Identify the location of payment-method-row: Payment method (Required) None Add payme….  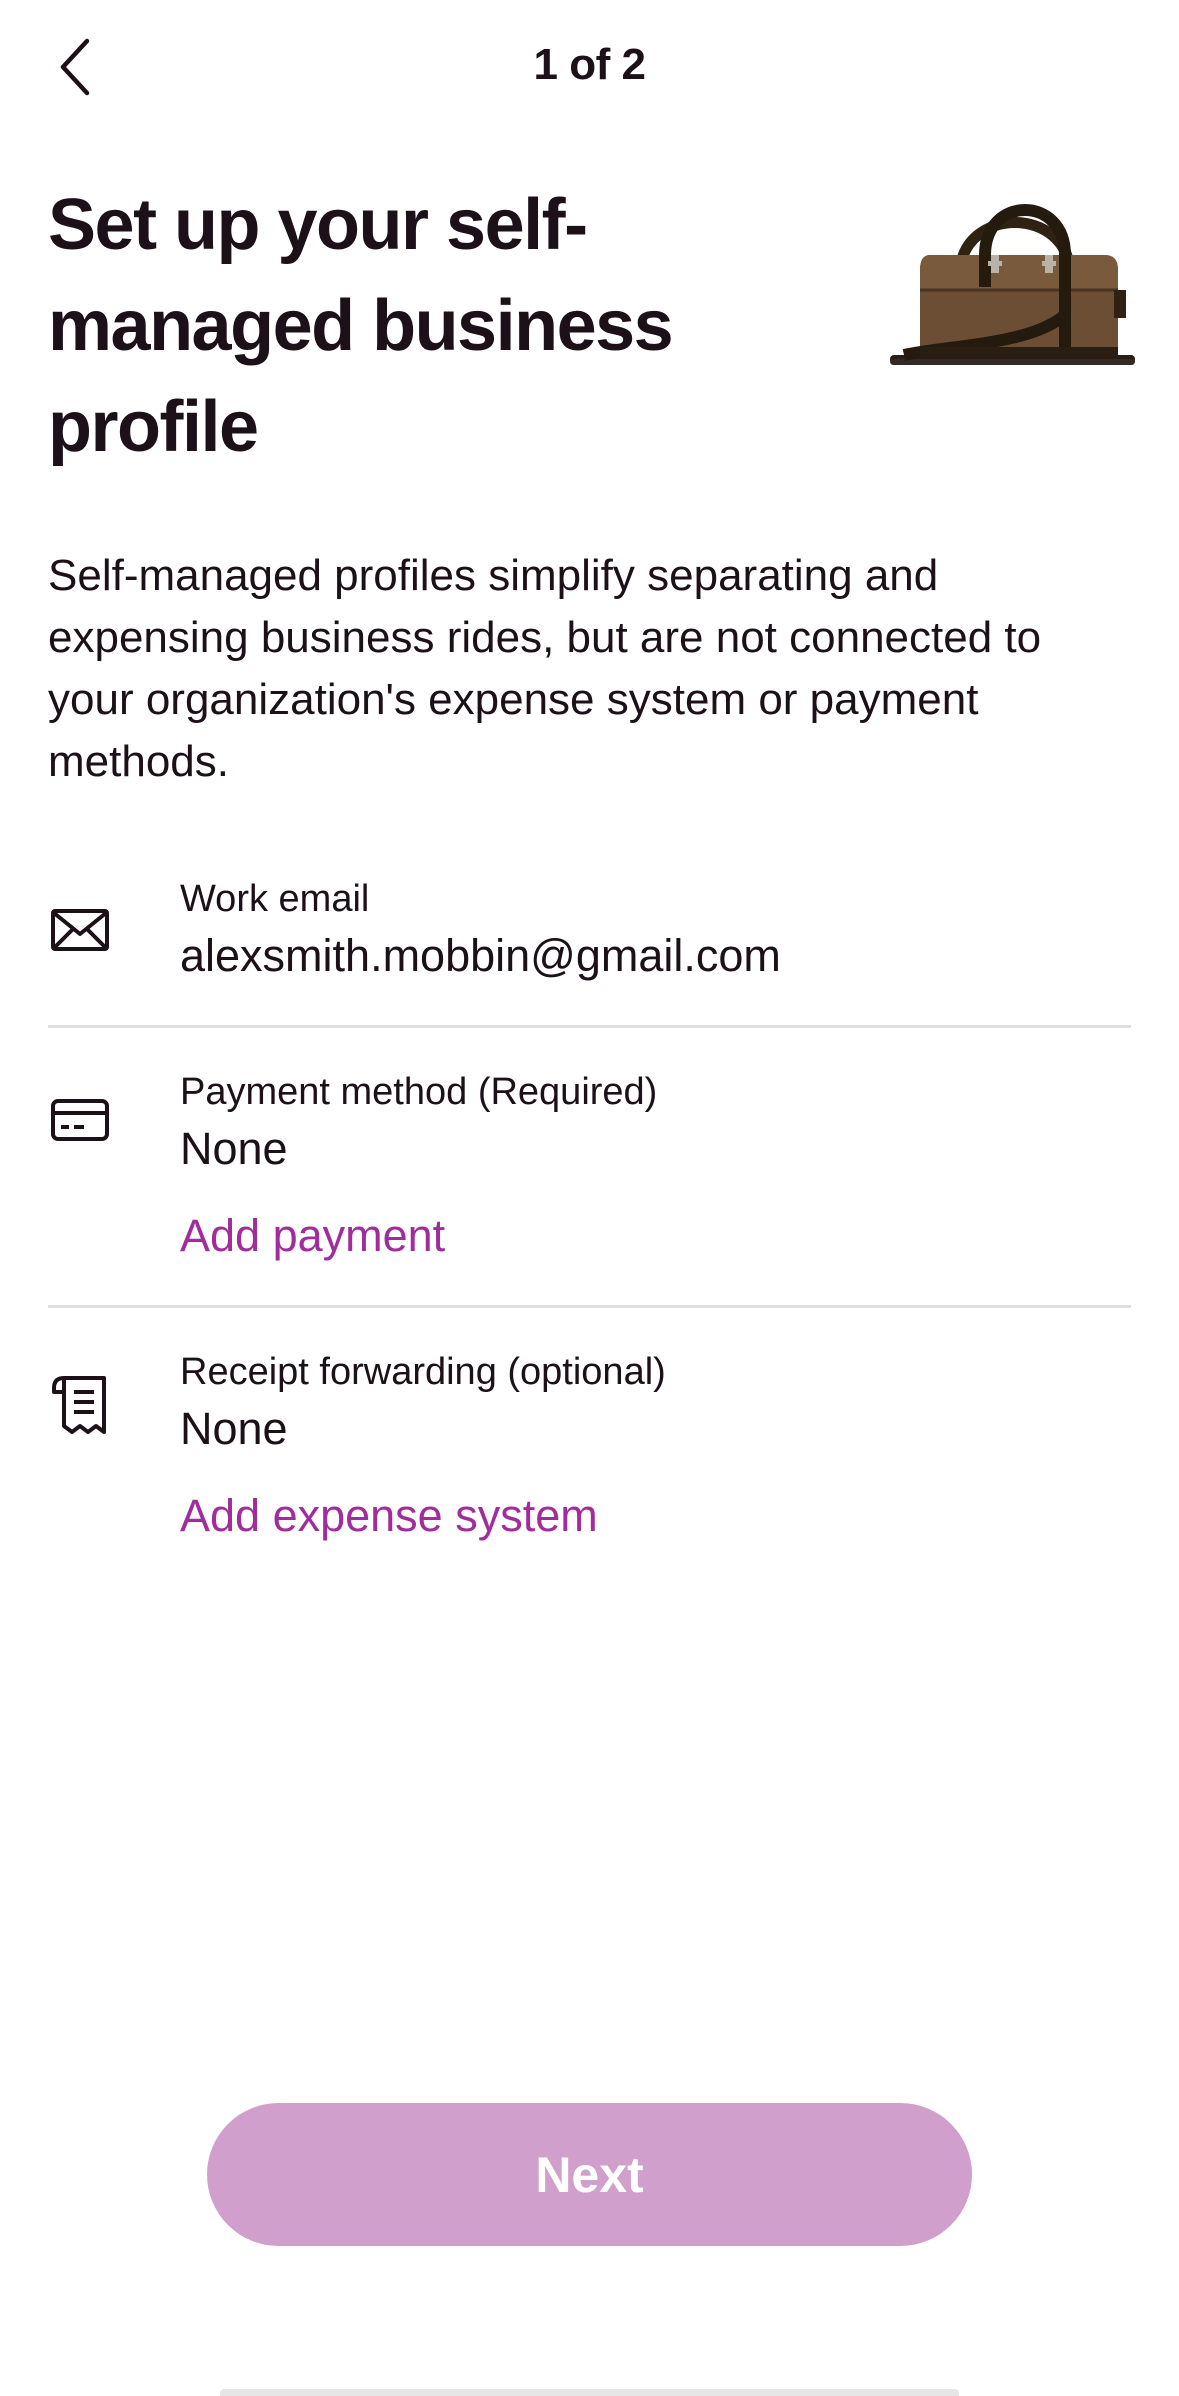
(589, 1178).